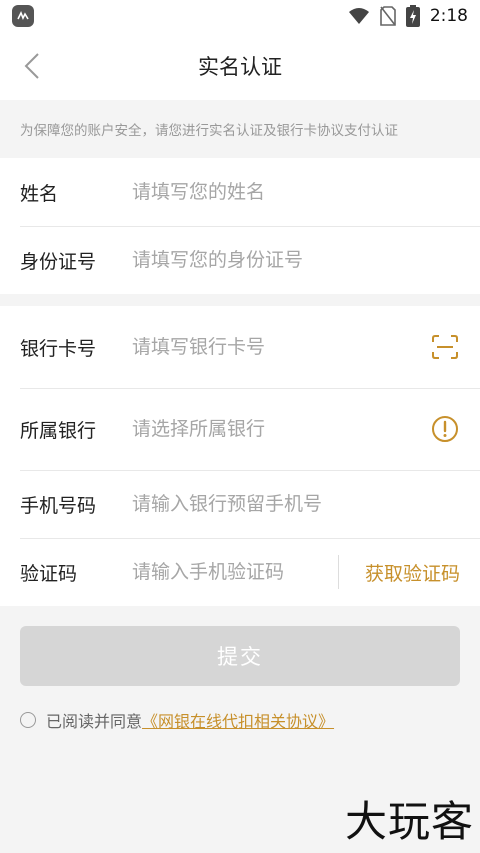  What do you see at coordinates (296, 260) in the screenshot?
I see `id-number-input` at bounding box center [296, 260].